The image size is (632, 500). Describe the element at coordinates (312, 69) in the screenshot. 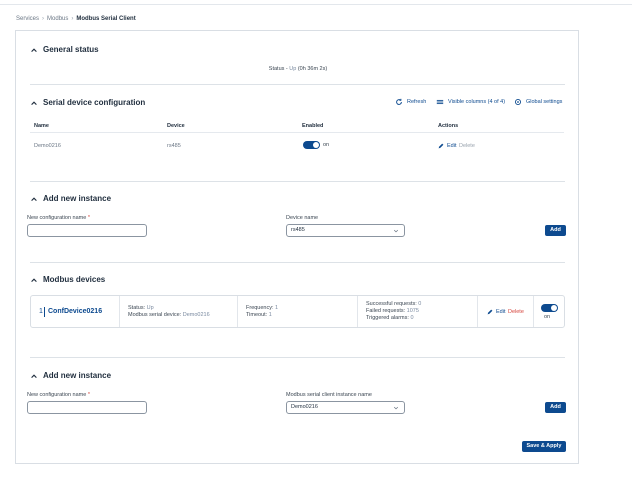

I see `status-uptime: (0h 36m 2s)` at that location.